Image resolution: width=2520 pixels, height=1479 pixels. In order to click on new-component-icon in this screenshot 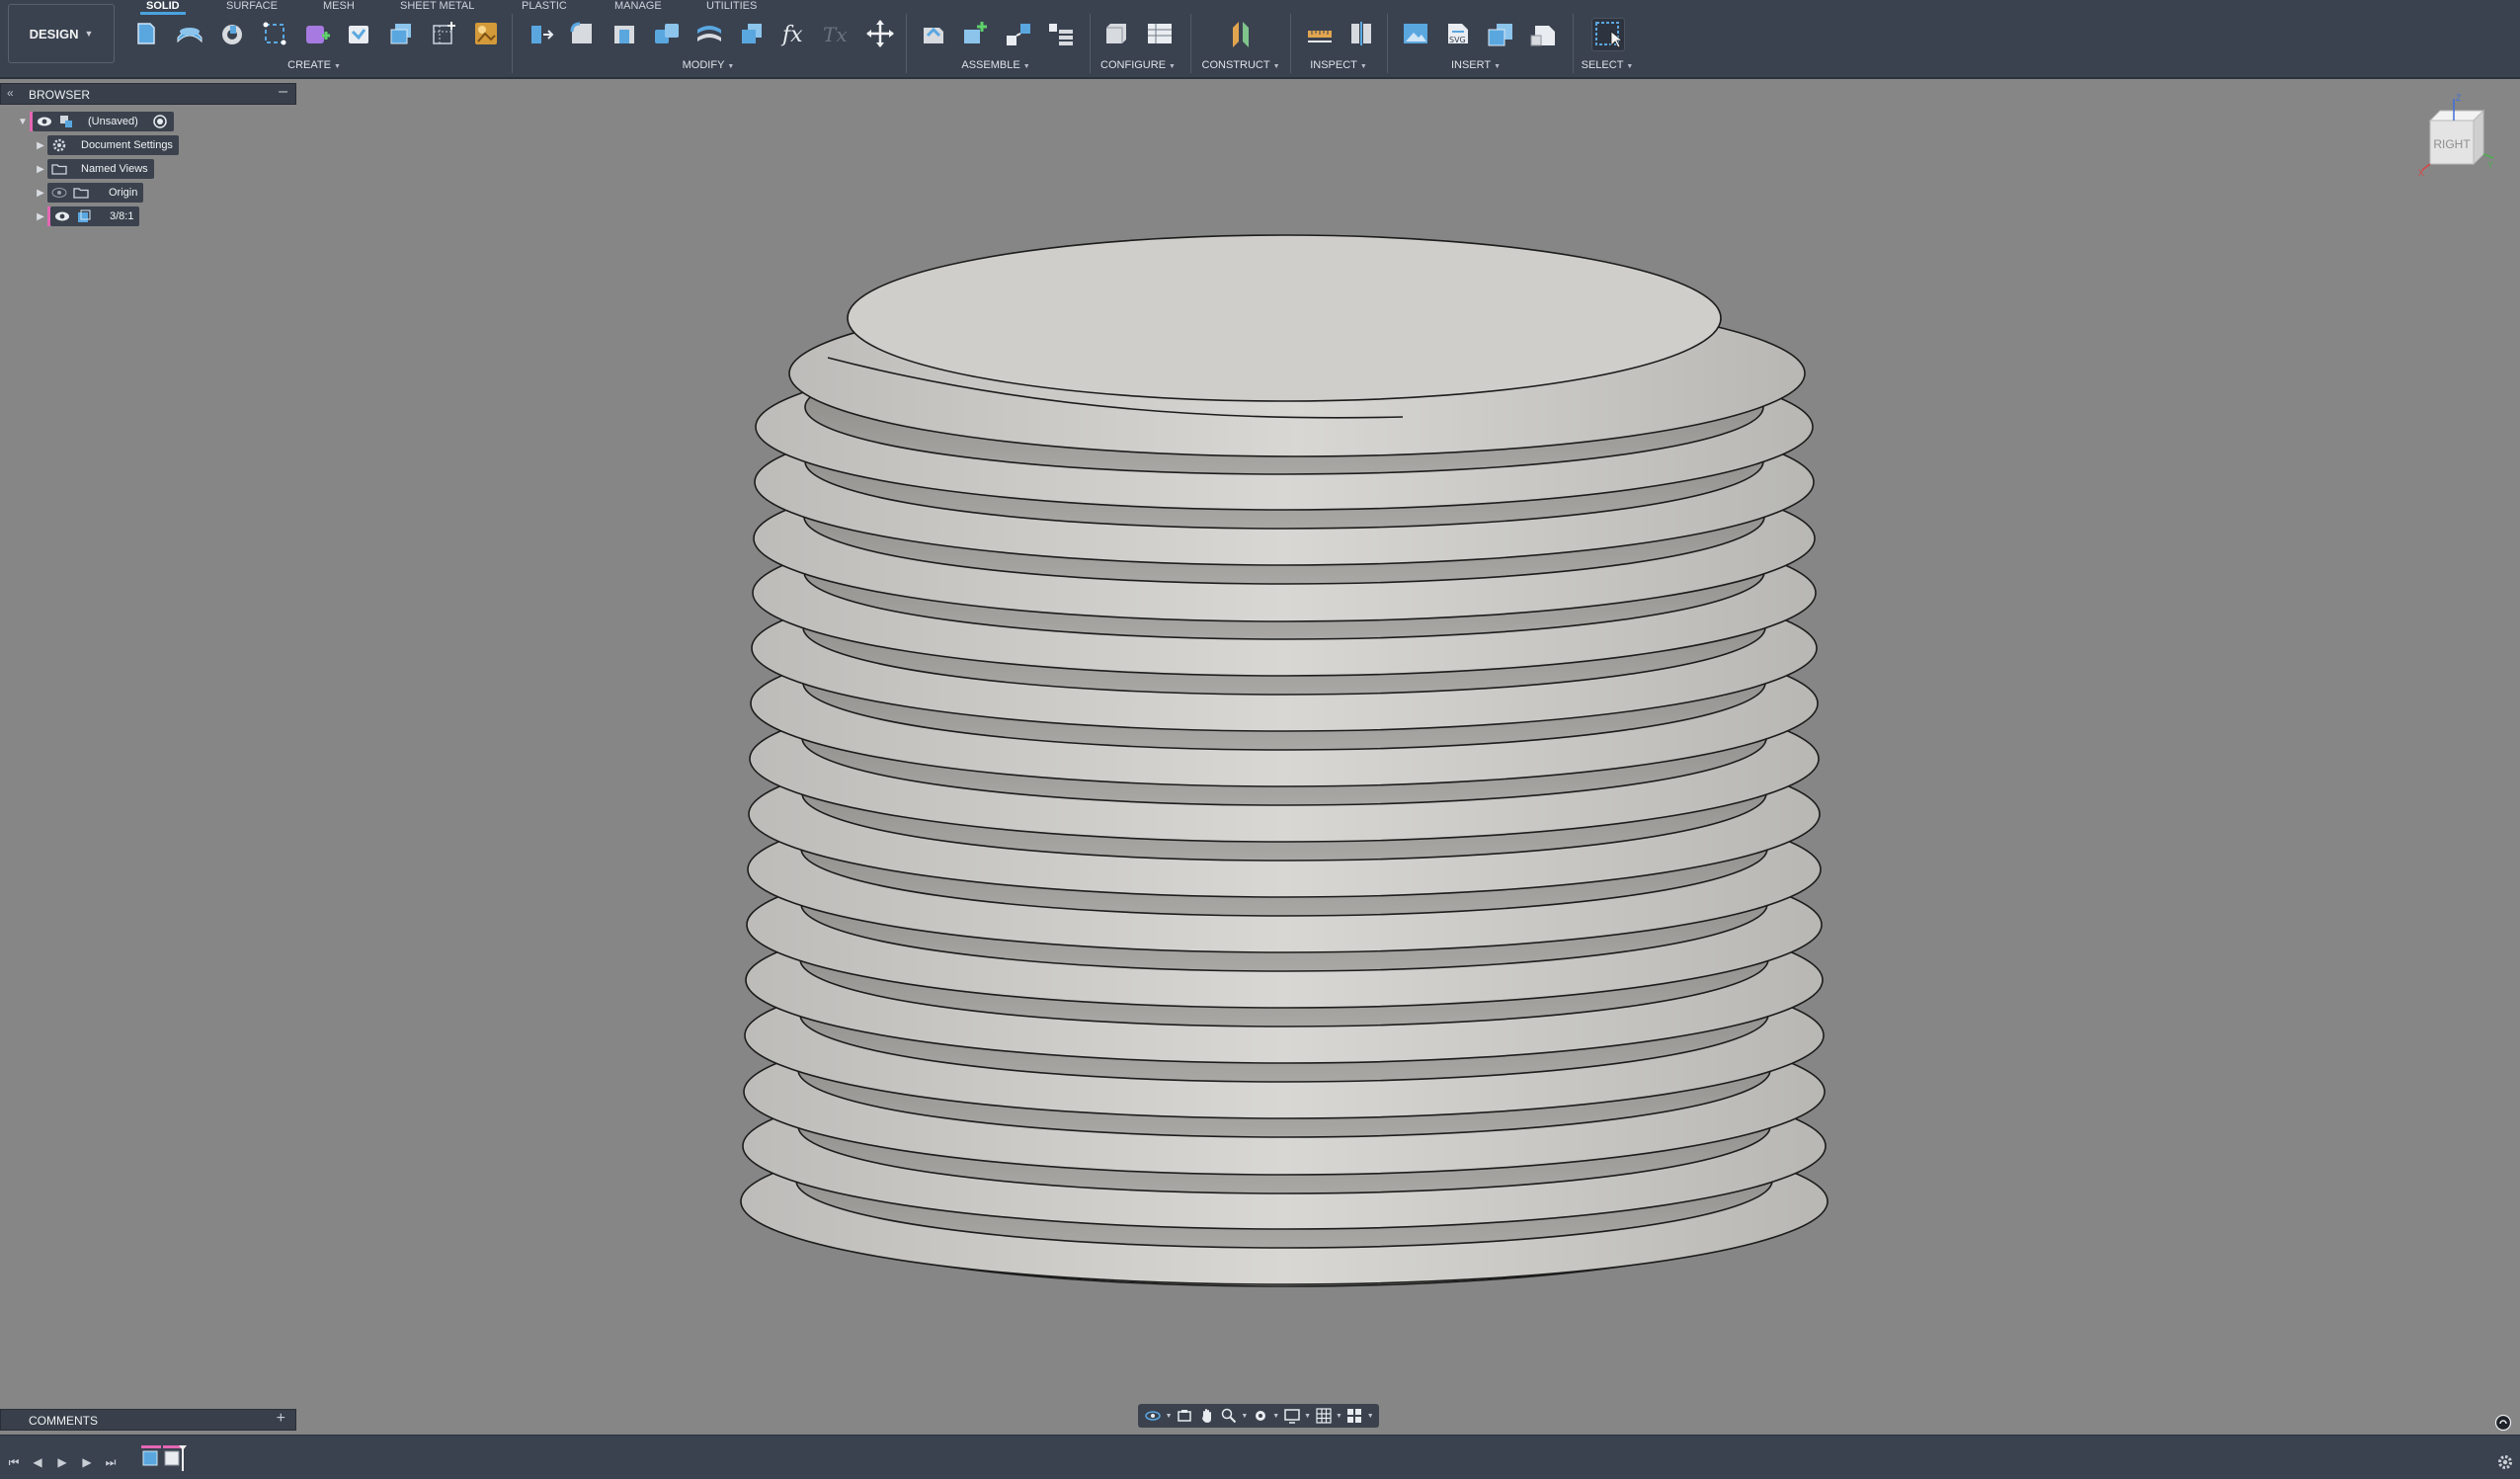, I will do `click(146, 33)`.